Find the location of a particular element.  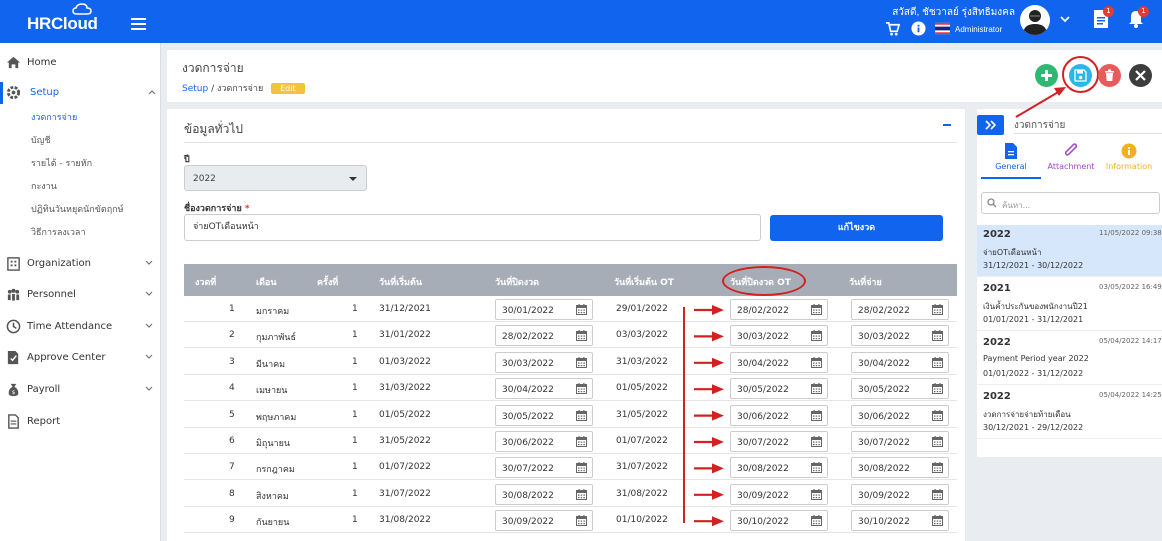

menu-toggle-button is located at coordinates (138, 24).